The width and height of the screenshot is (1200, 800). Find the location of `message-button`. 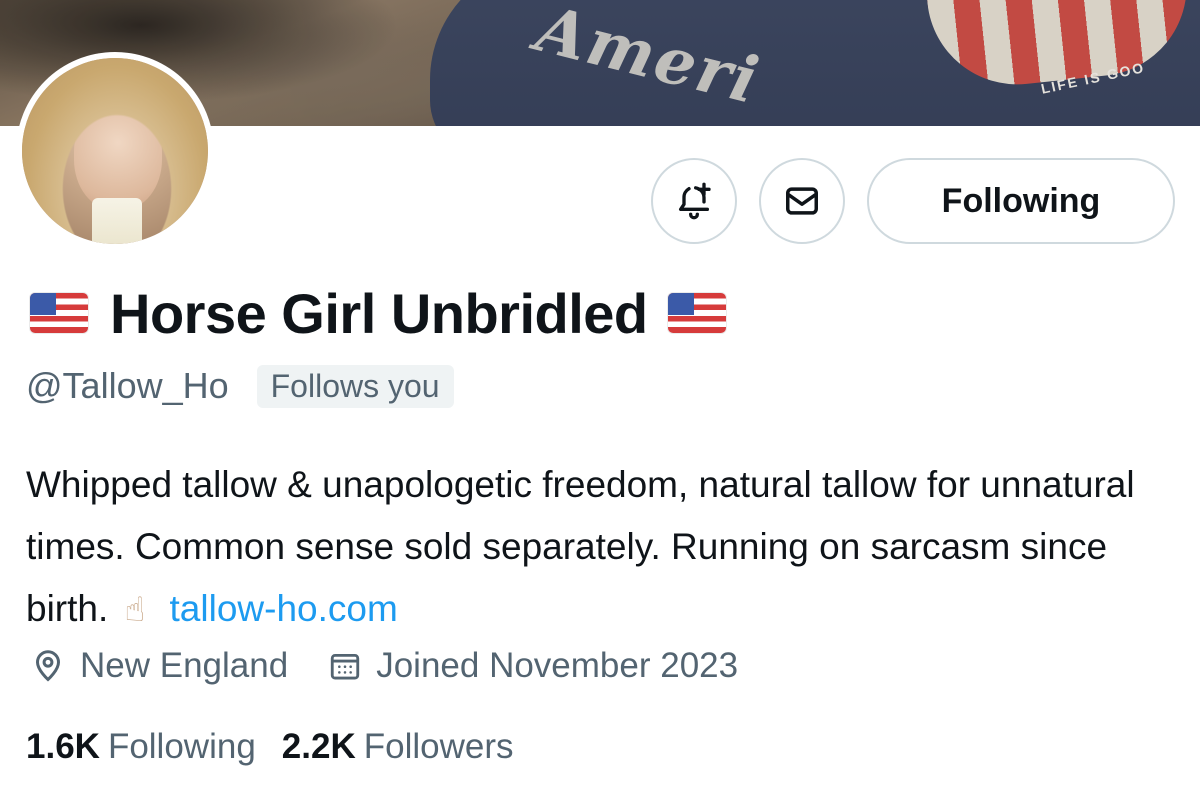

message-button is located at coordinates (802, 201).